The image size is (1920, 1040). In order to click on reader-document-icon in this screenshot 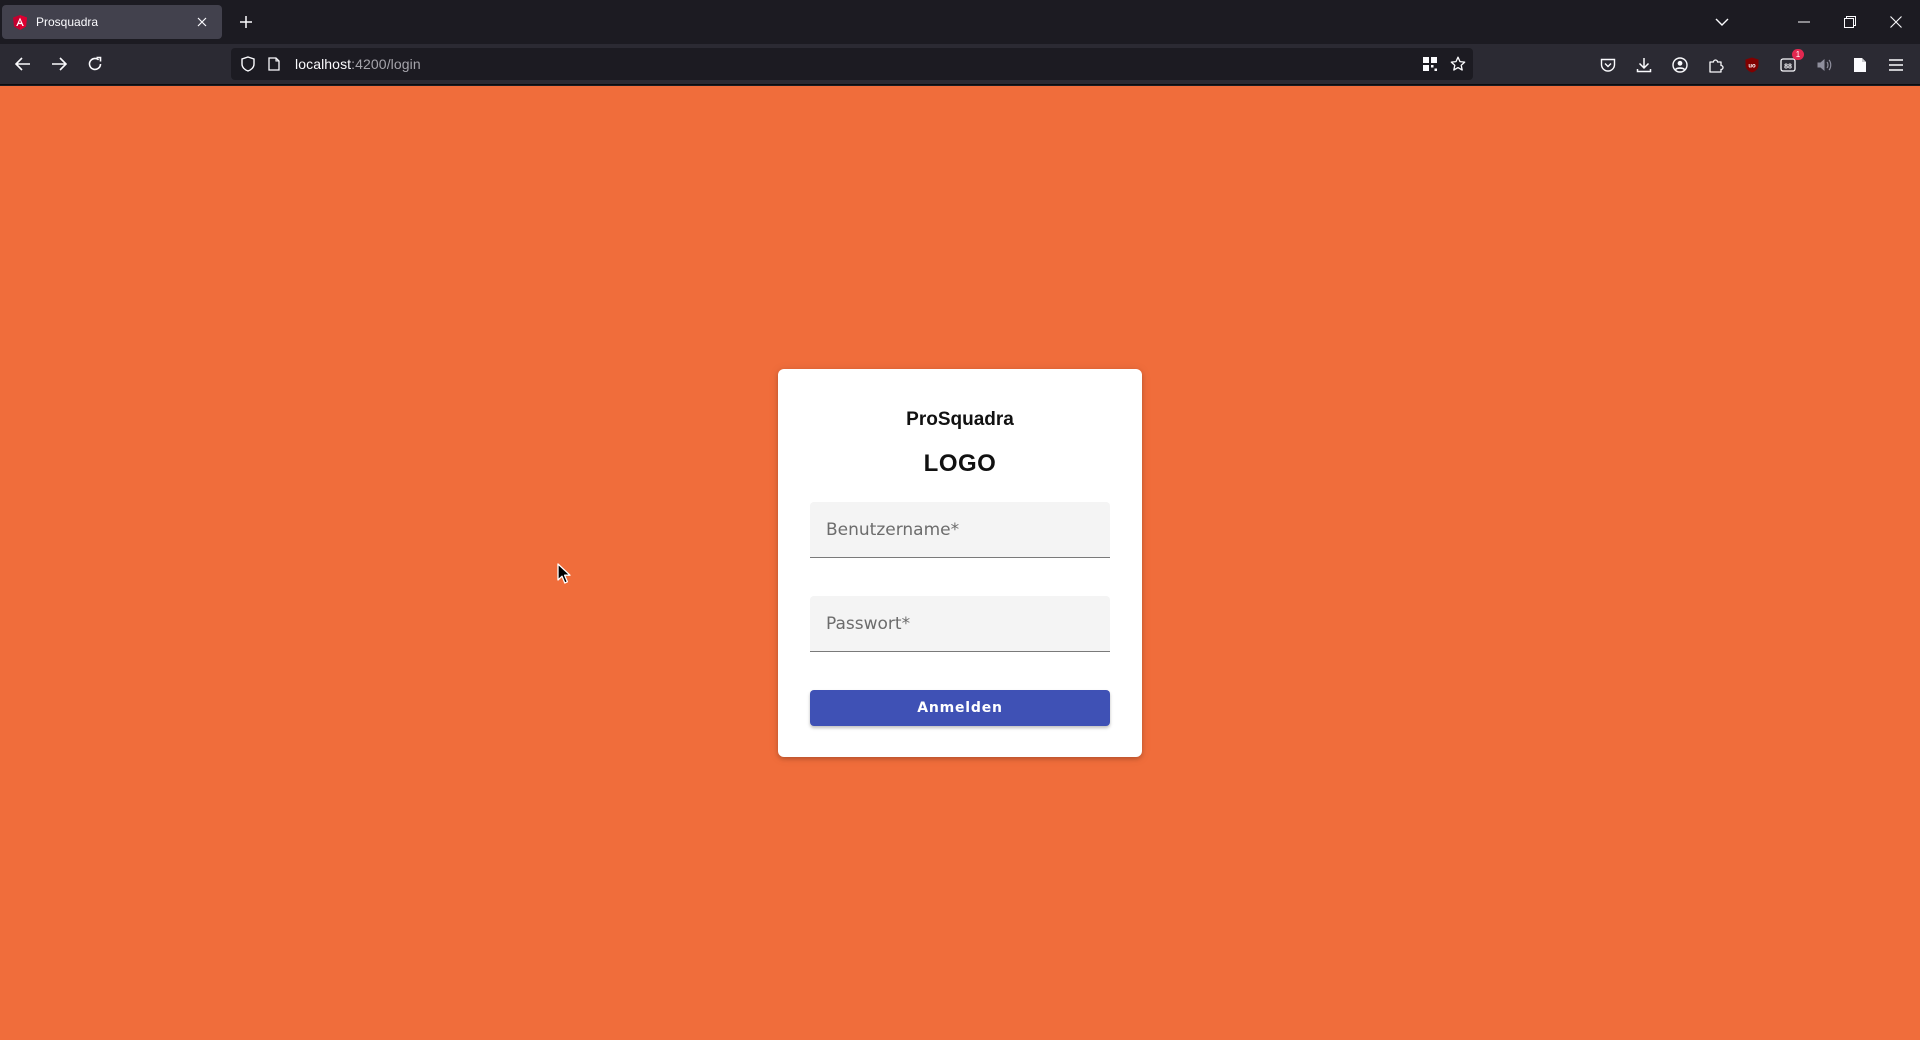, I will do `click(1860, 65)`.